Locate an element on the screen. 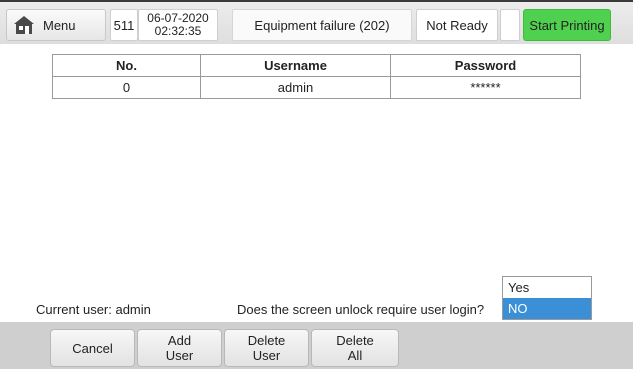  user-table: No. Username Password 0 admin ****** is located at coordinates (316, 76).